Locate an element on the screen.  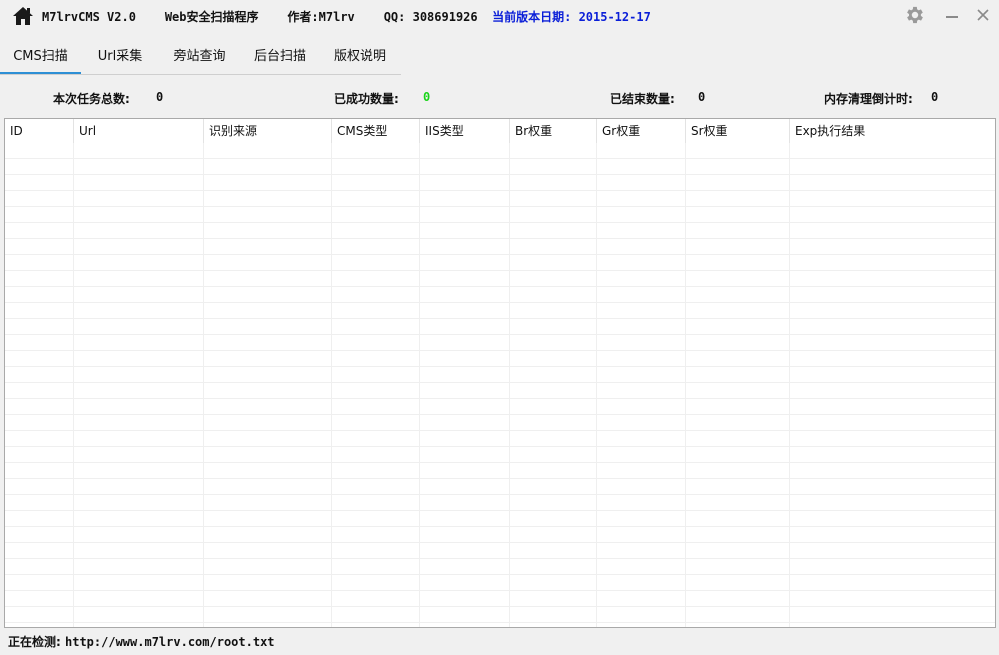
column-header-iis-type: IIS类型 is located at coordinates (465, 131).